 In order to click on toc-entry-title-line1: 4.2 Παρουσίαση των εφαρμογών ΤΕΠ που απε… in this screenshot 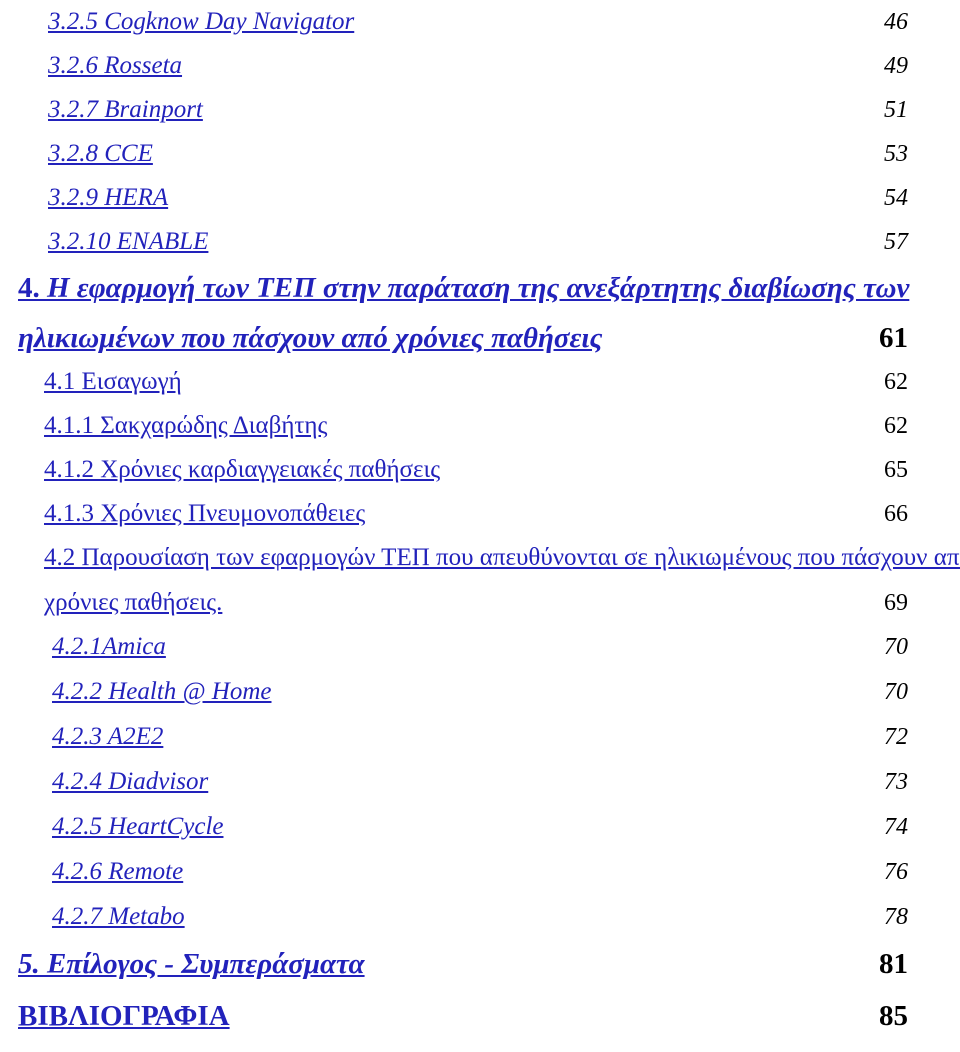, I will do `click(502, 558)`.